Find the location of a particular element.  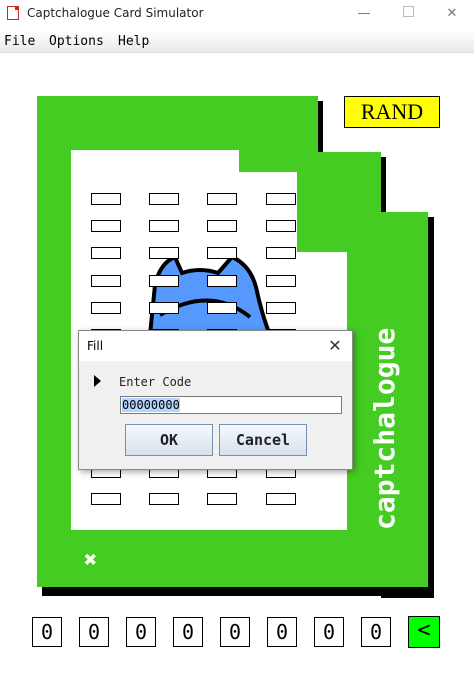

ok-button: OK is located at coordinates (169, 440).